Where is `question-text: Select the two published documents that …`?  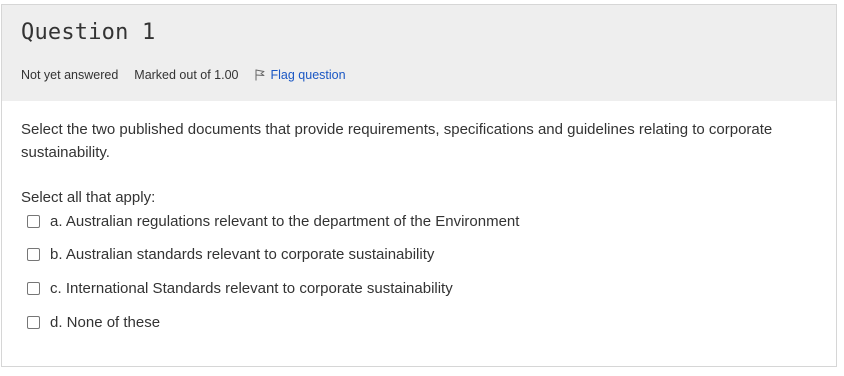
question-text: Select the two published documents that … is located at coordinates (397, 141).